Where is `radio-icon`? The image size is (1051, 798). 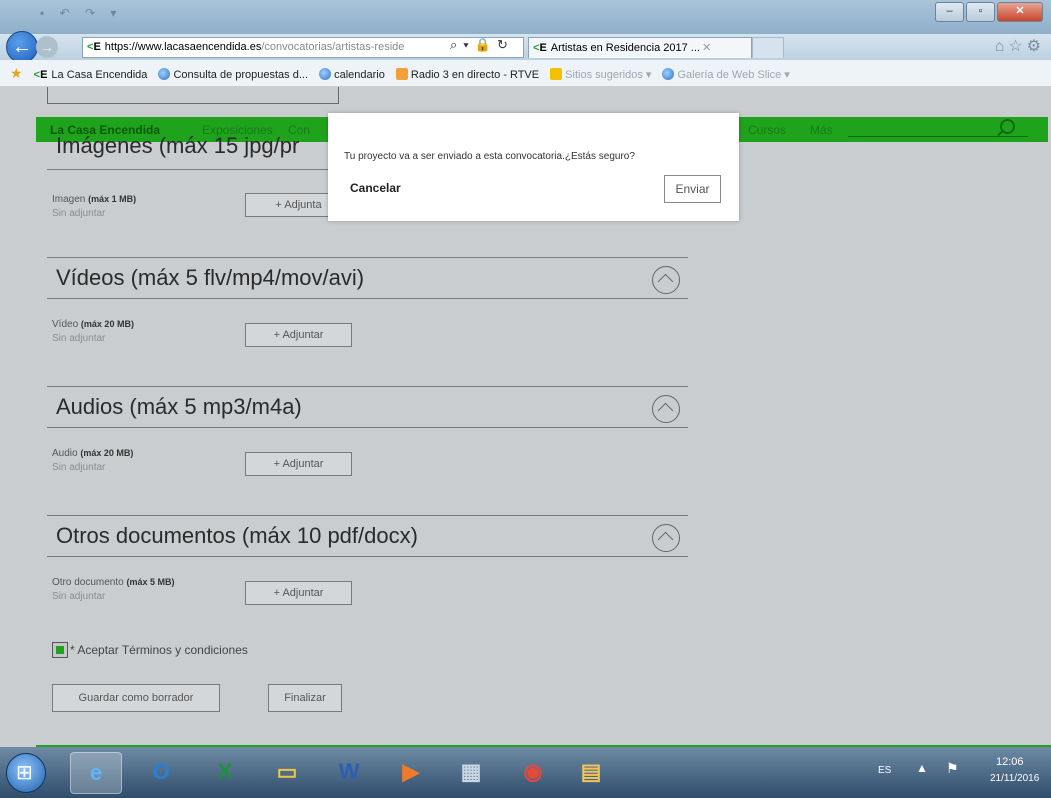 radio-icon is located at coordinates (401, 74).